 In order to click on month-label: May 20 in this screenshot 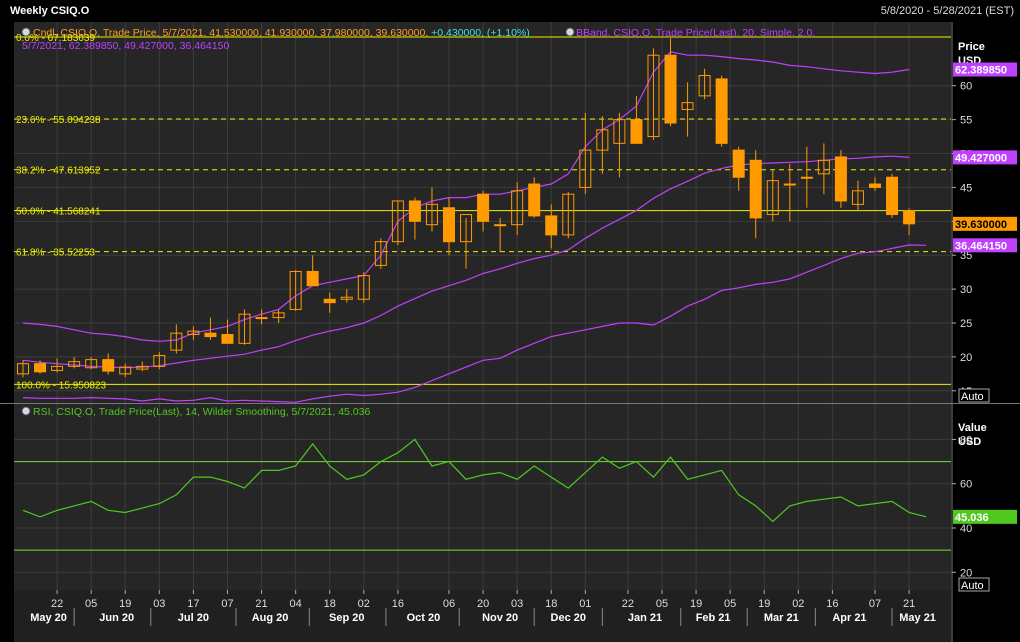, I will do `click(48, 618)`.